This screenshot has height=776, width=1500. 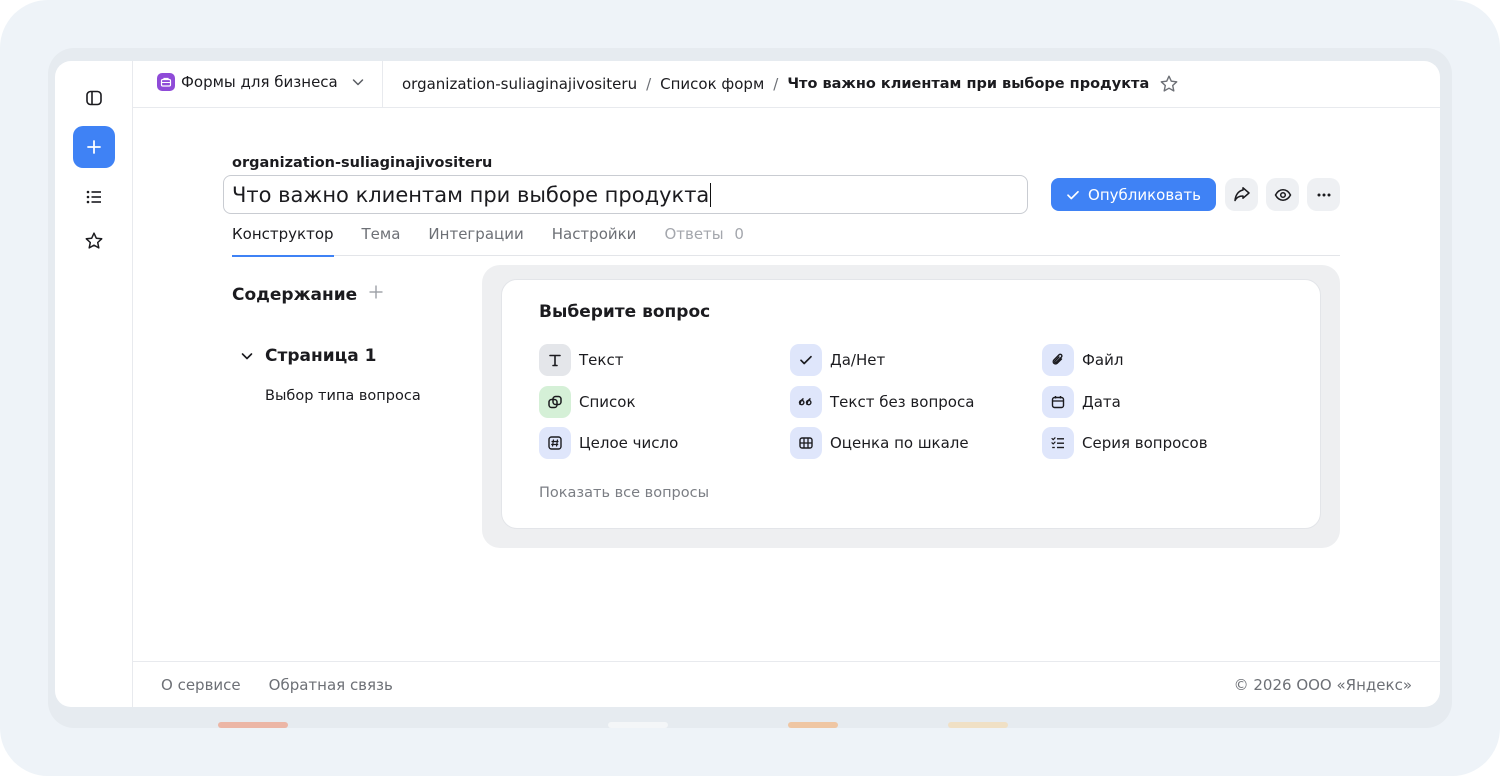 I want to click on calendar-icon, so click(x=1058, y=402).